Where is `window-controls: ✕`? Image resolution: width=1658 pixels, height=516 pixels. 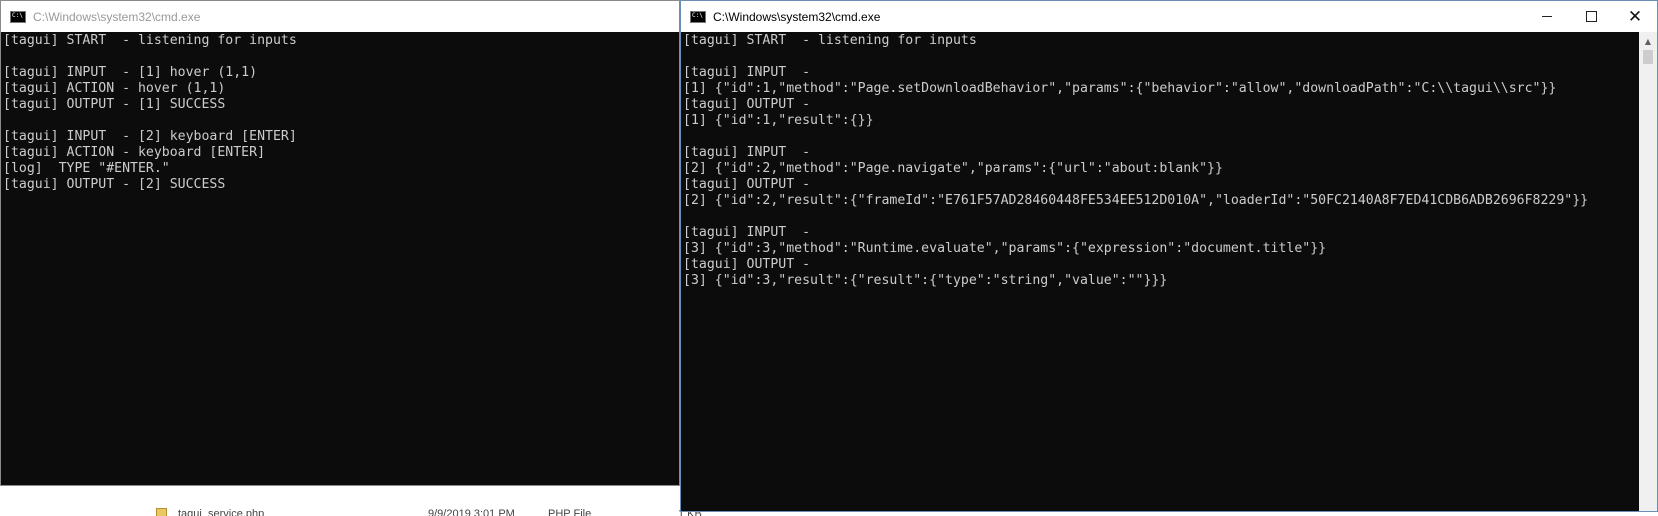
window-controls: ✕ is located at coordinates (1591, 16).